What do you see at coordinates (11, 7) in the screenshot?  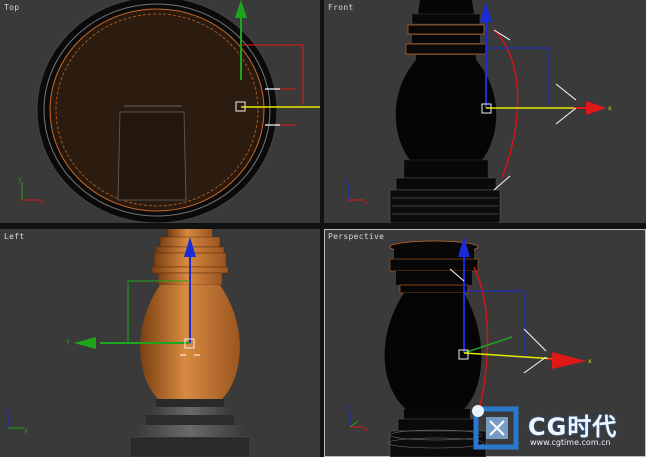 I see `viewport-label-top: Top` at bounding box center [11, 7].